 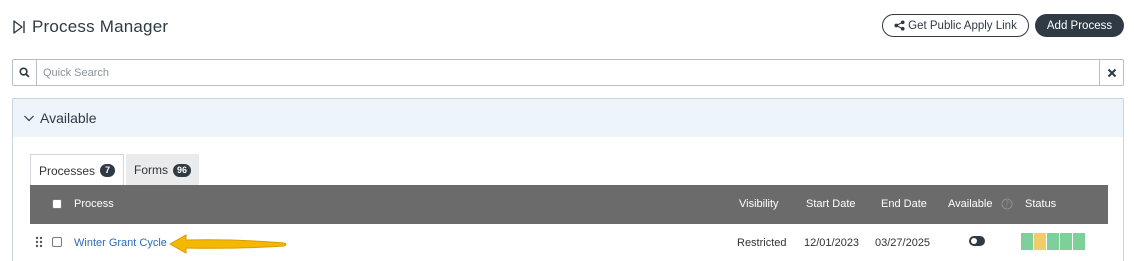 I want to click on get-public-apply-link-button: Get Public Apply Link, so click(x=955, y=25).